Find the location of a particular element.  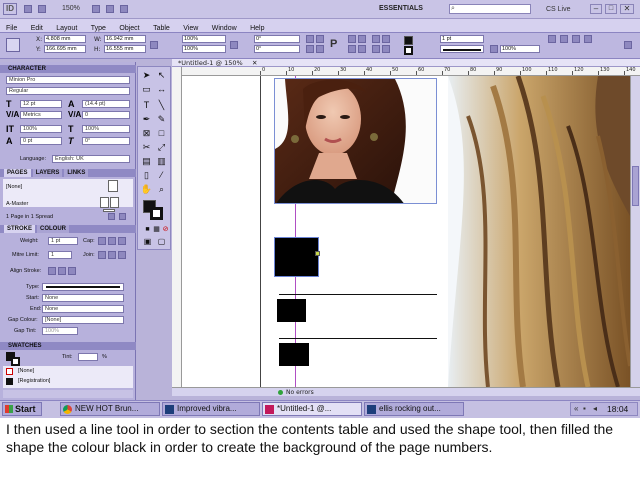

align-inside-stroke-icon is located at coordinates (62, 271).